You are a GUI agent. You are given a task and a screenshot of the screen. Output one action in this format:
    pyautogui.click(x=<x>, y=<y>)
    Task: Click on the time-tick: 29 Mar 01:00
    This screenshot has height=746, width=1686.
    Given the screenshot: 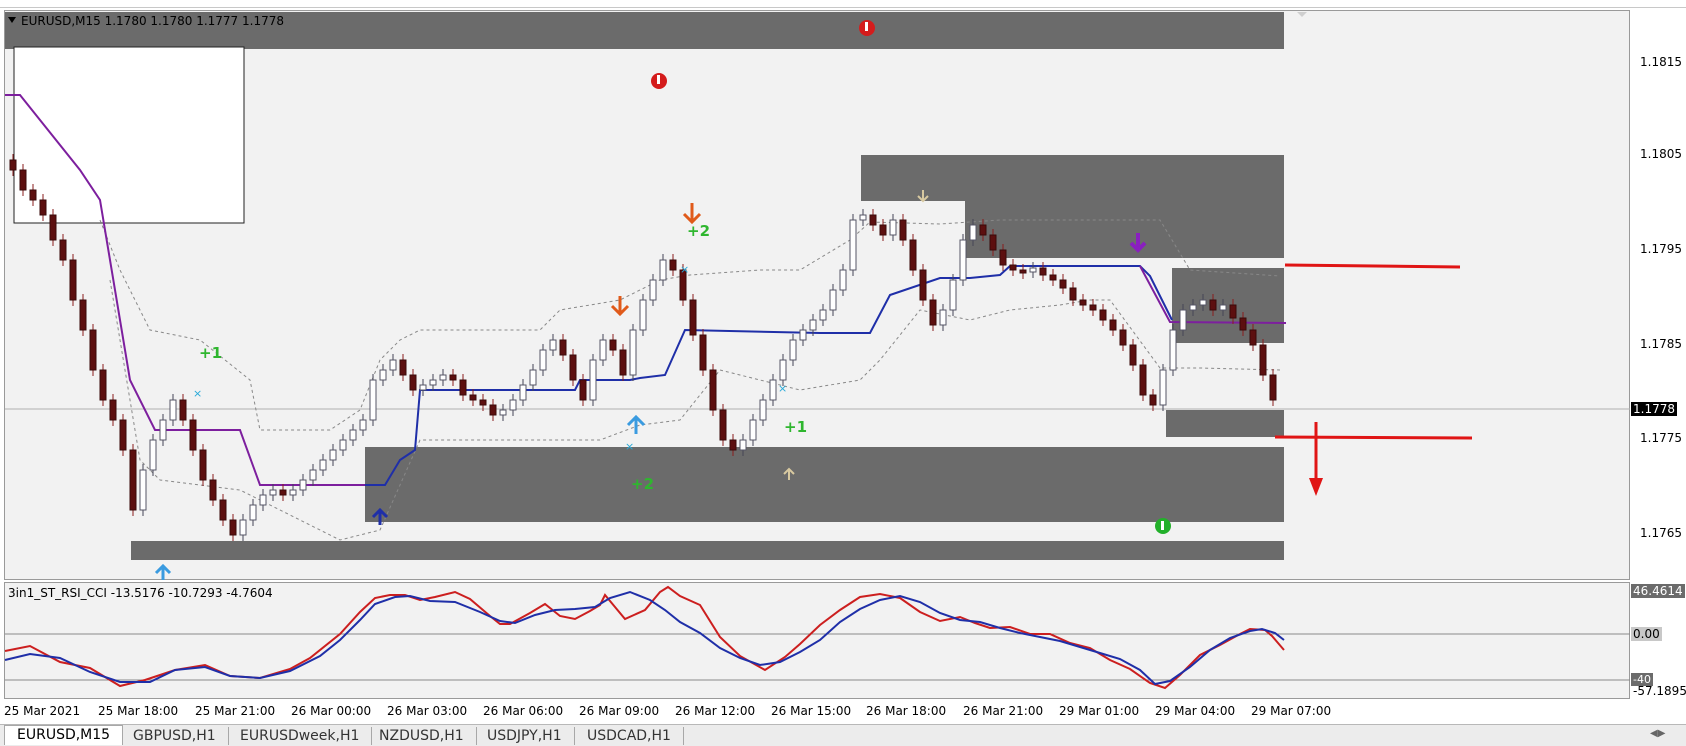 What is the action you would take?
    pyautogui.click(x=1099, y=711)
    